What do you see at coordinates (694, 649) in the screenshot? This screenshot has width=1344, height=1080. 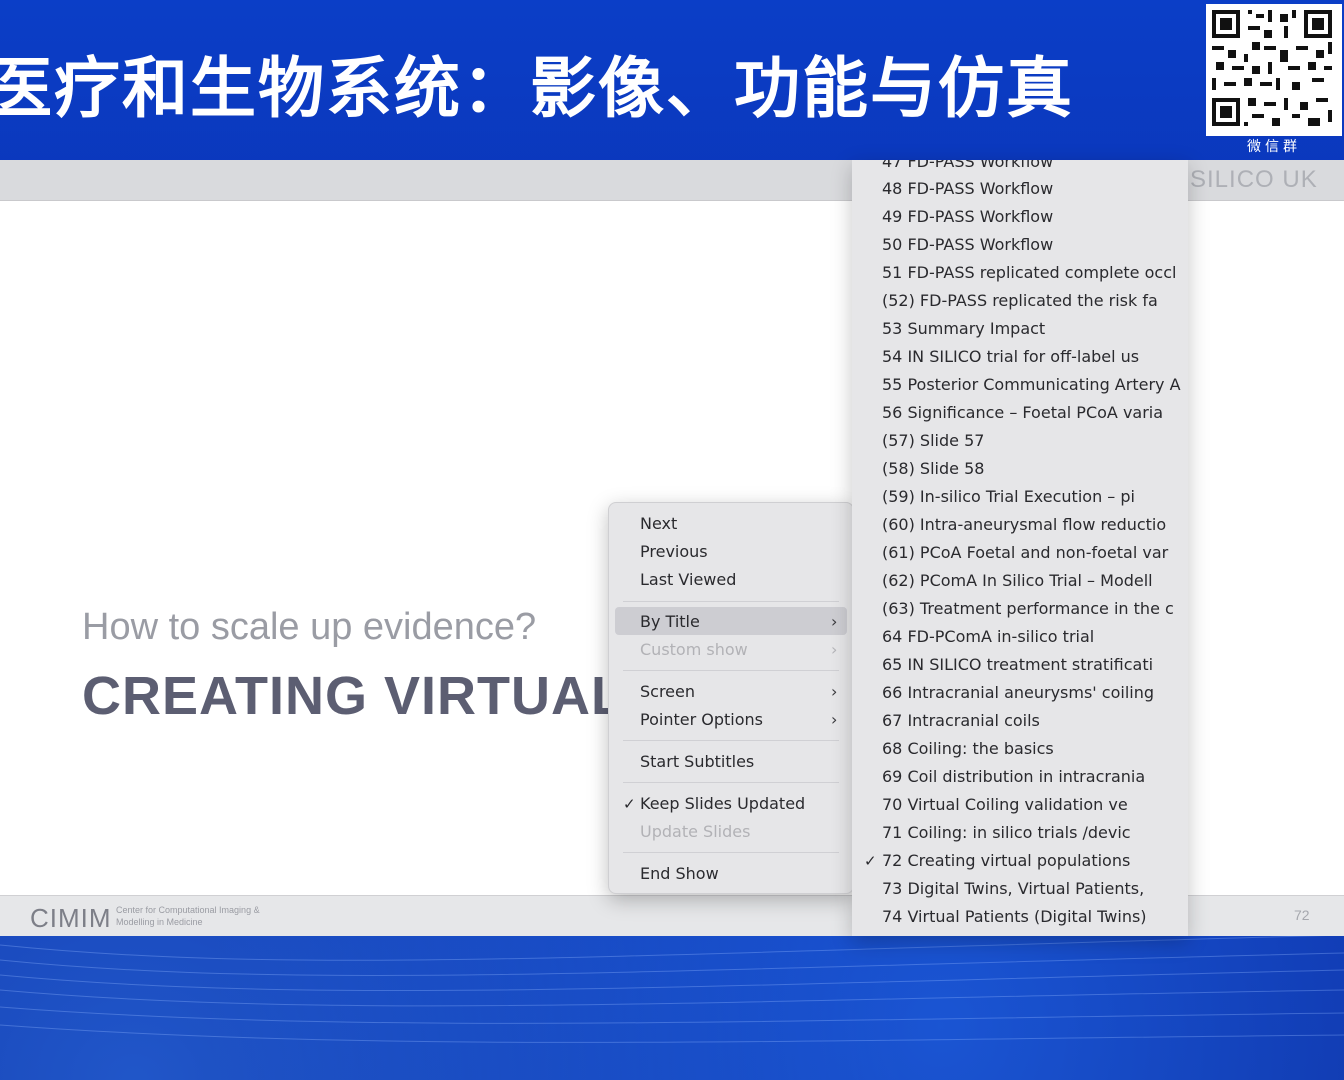 I see `menu-item-custom-show: Custom show` at bounding box center [694, 649].